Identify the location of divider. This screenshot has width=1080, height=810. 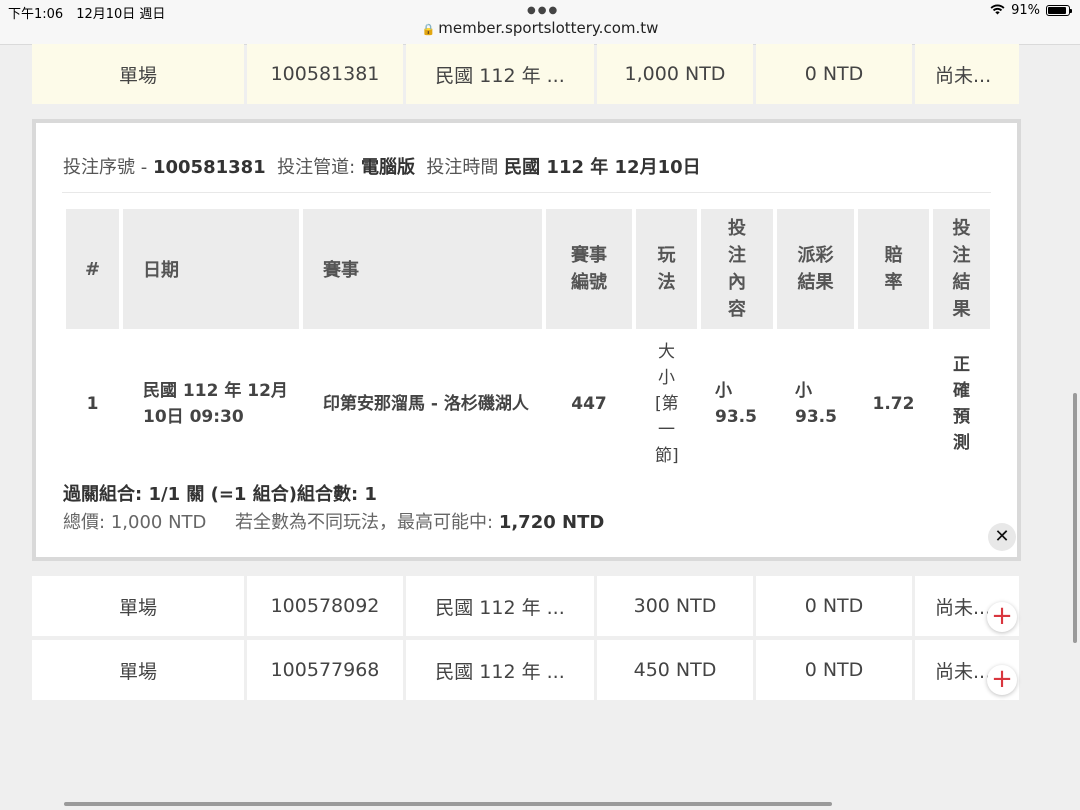
(526, 192).